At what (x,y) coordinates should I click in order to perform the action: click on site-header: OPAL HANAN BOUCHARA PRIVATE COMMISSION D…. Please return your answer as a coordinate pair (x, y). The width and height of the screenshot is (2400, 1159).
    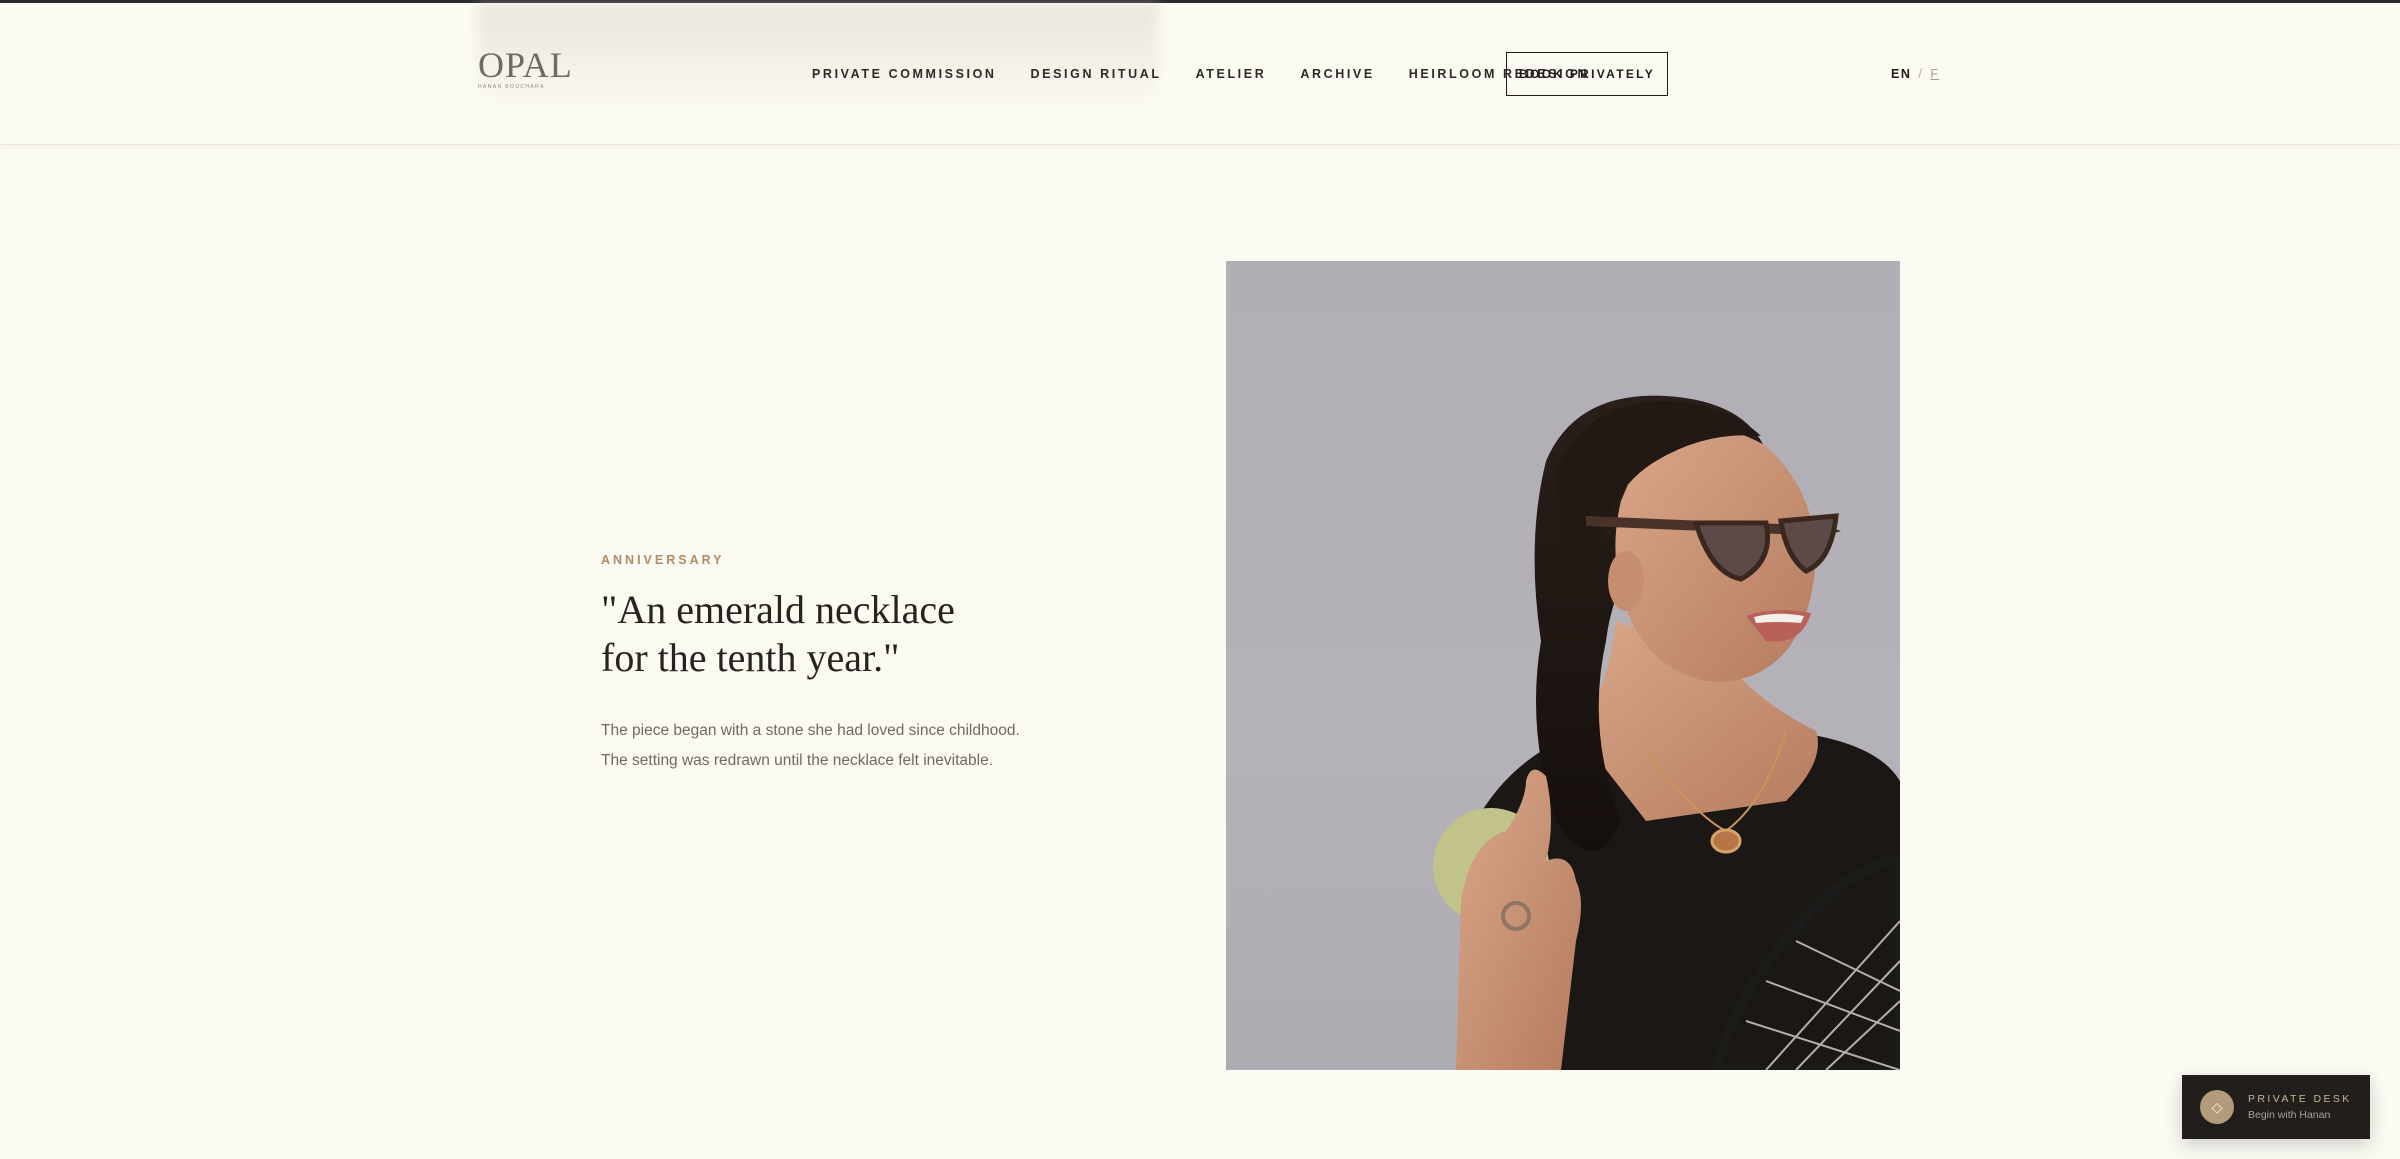
    Looking at the image, I should click on (1200, 74).